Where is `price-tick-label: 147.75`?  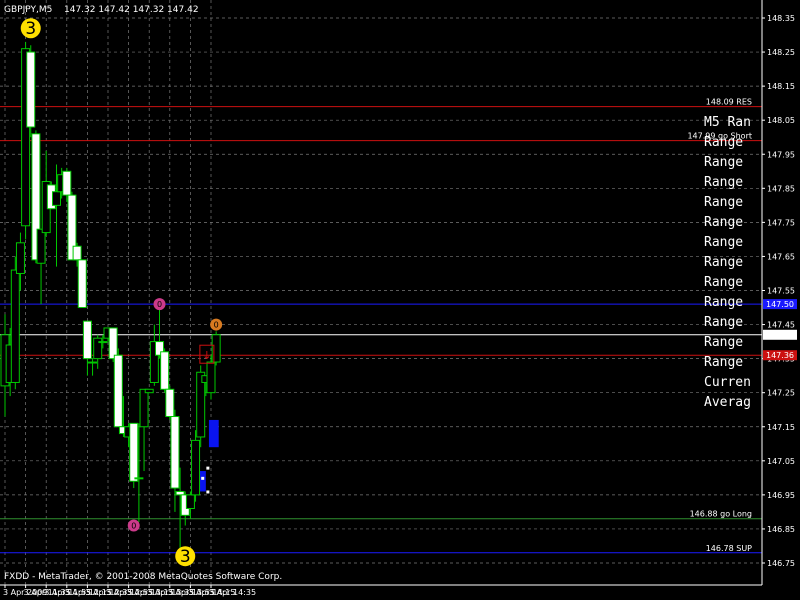
price-tick-label: 147.75 is located at coordinates (781, 222).